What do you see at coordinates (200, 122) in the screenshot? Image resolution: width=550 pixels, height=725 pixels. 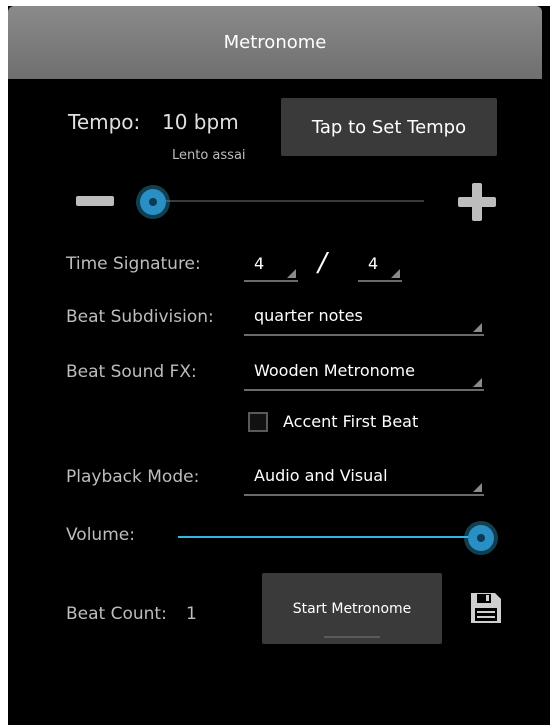 I see `tempo-value: 10 bpm` at bounding box center [200, 122].